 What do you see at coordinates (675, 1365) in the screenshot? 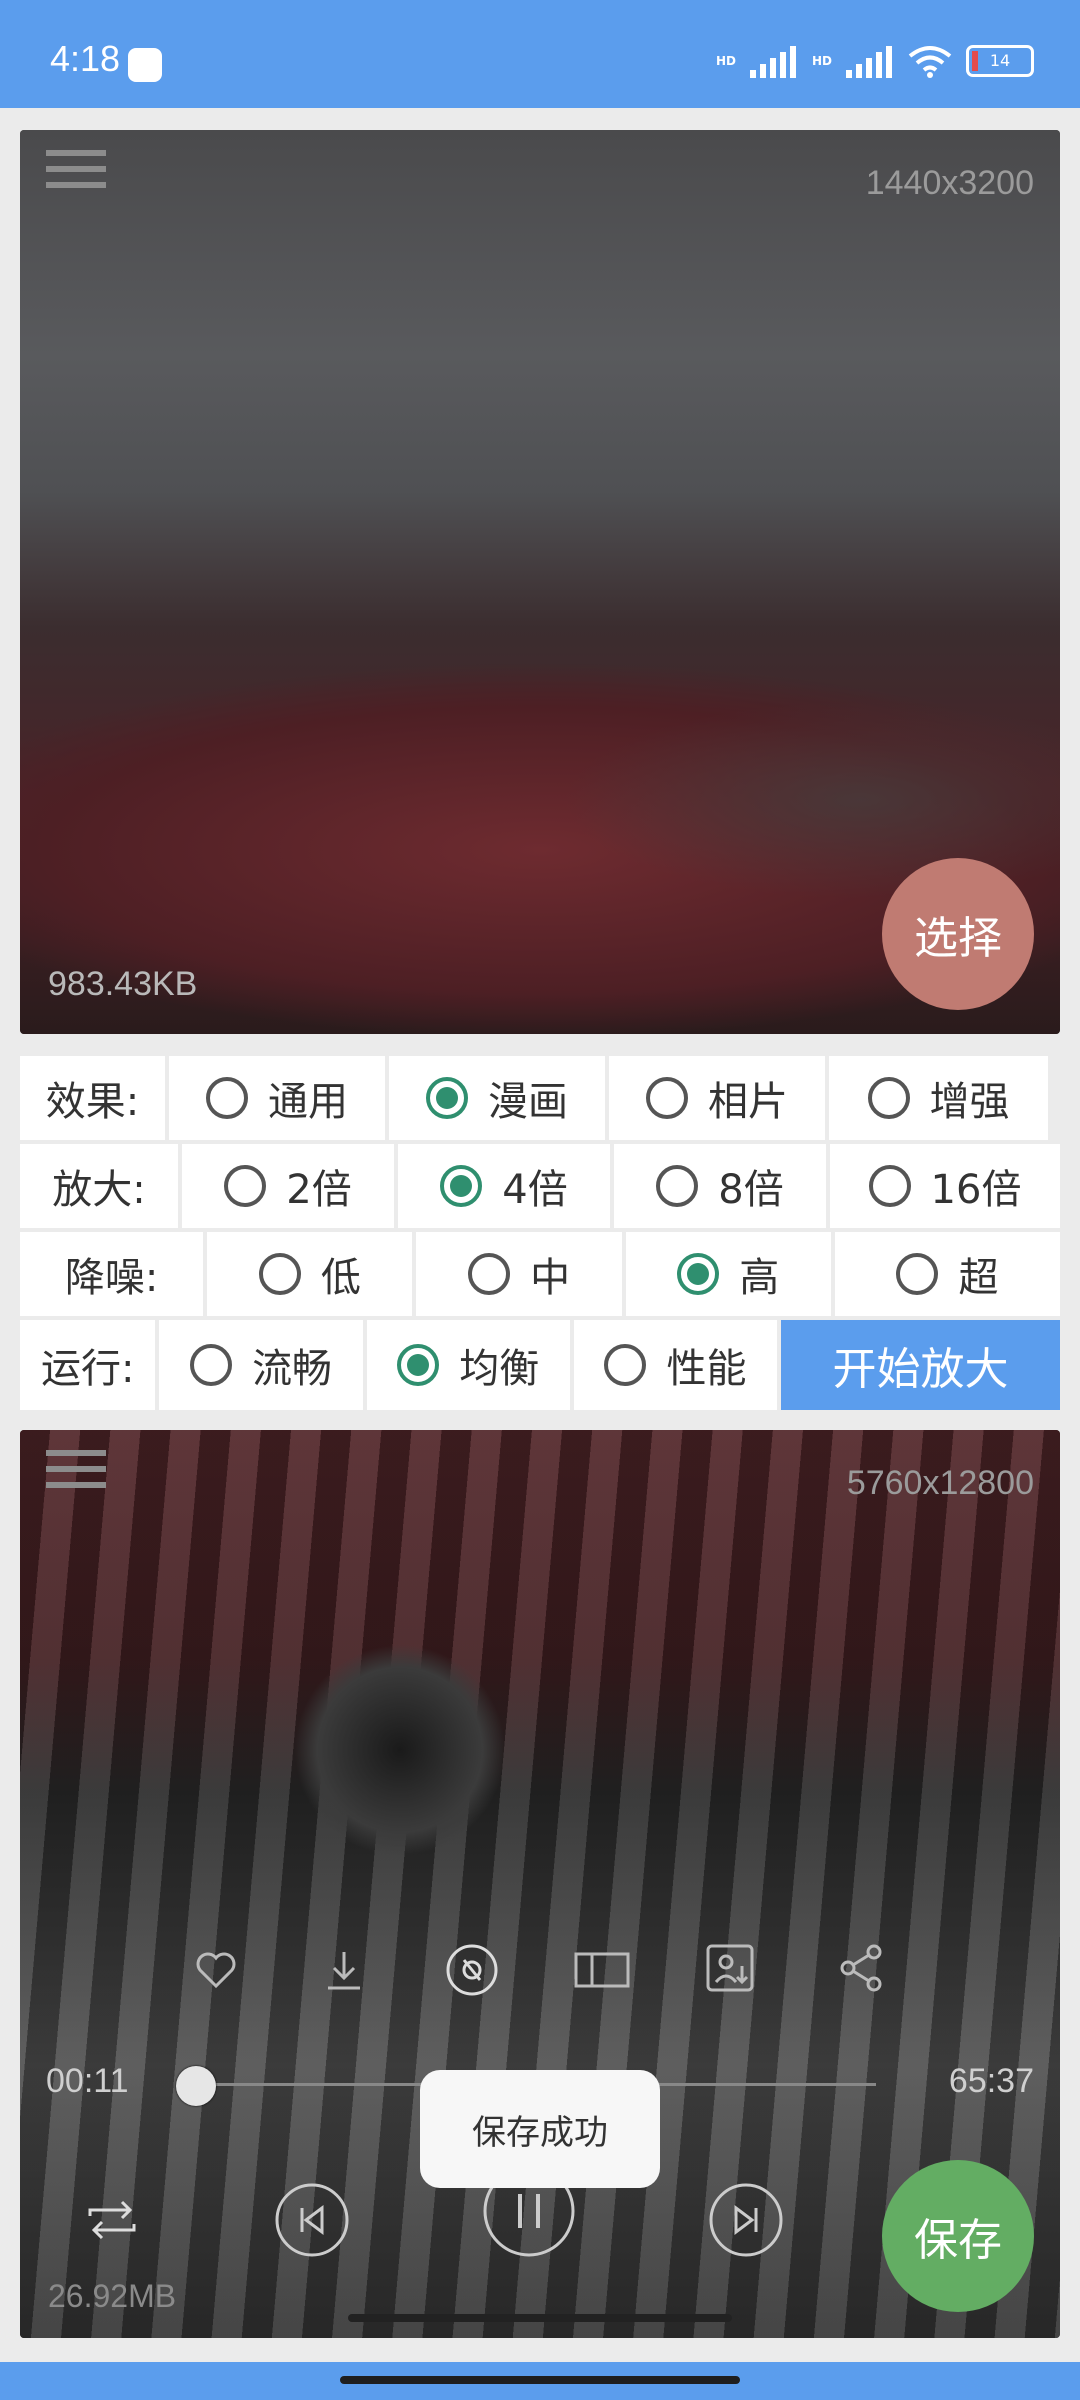
I see `run-option-performance: 性能` at bounding box center [675, 1365].